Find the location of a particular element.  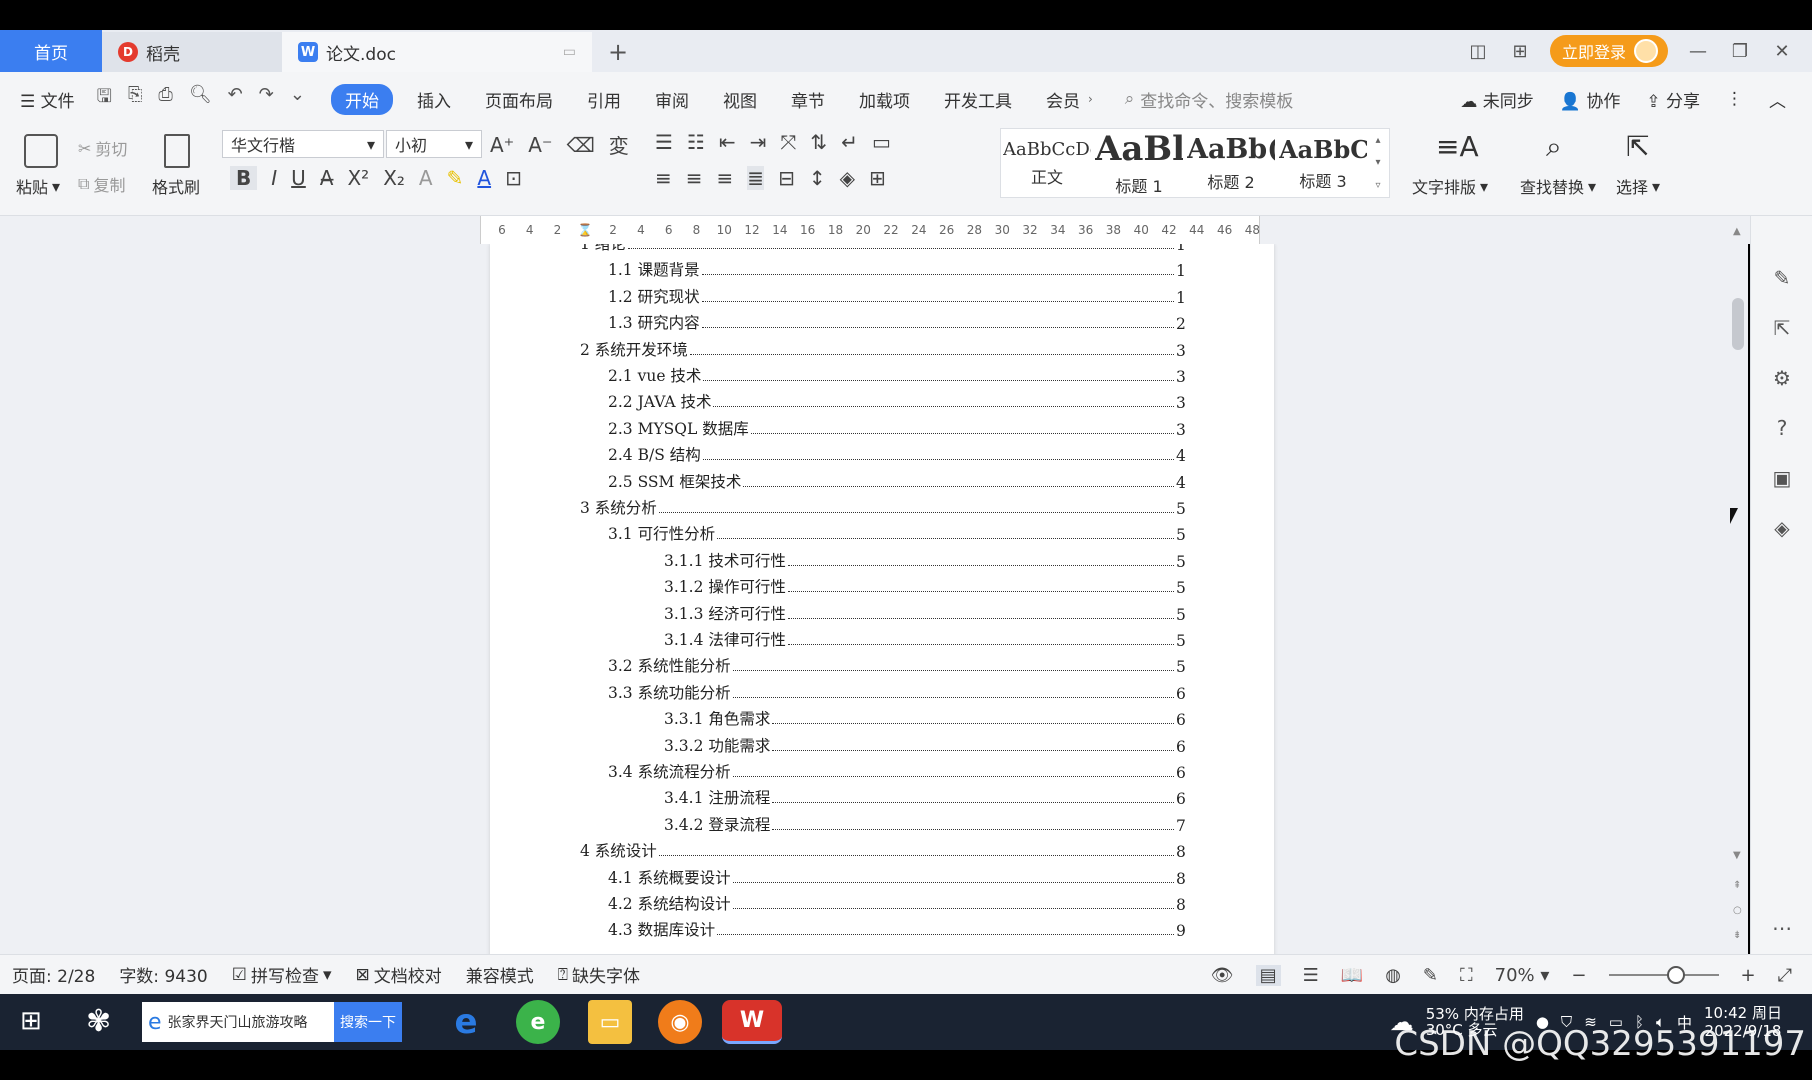

media-app-icon: ◉ is located at coordinates (680, 1022).